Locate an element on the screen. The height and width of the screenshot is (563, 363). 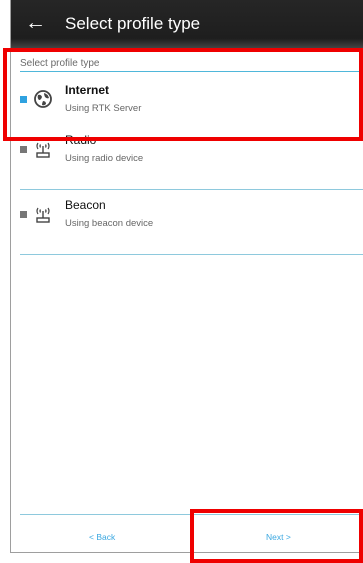
back-arrow-icon: ← is located at coordinates (35, 23).